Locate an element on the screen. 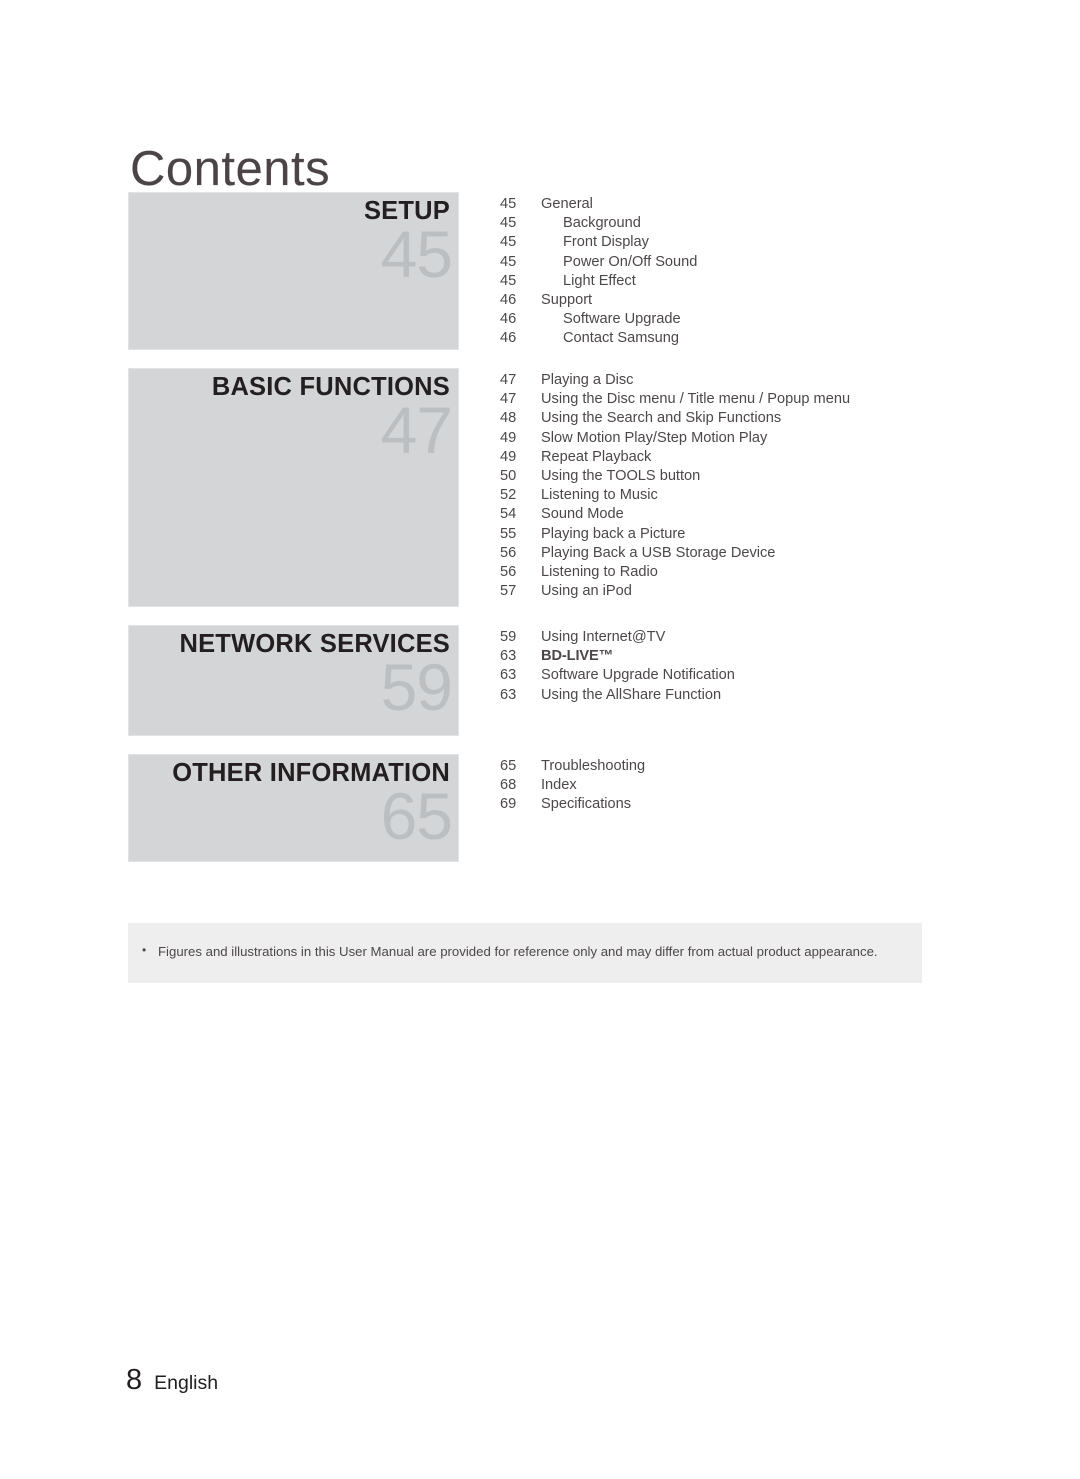 This screenshot has height=1479, width=1080. toc-entry: 45 Light Effect is located at coordinates (710, 281).